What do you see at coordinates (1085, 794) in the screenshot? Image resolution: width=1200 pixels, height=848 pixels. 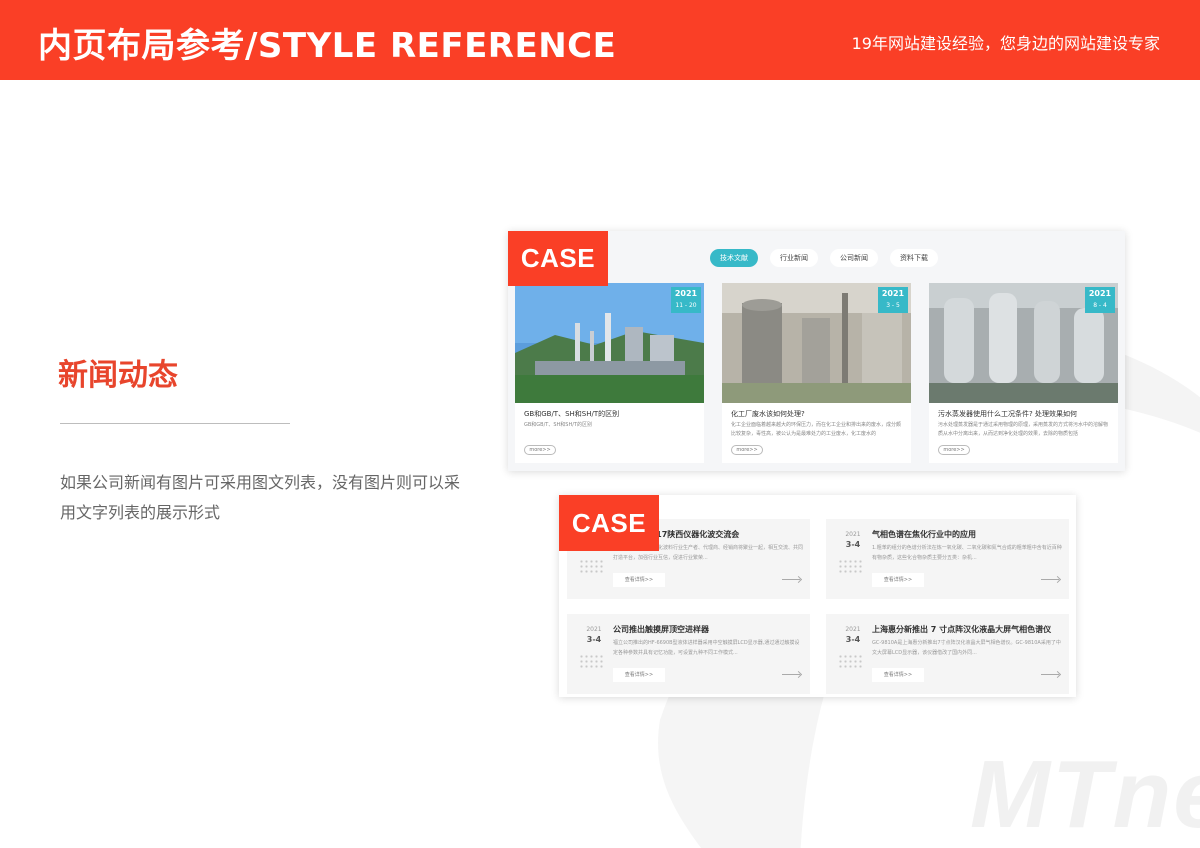 I see `brand-watermark: MTne` at bounding box center [1085, 794].